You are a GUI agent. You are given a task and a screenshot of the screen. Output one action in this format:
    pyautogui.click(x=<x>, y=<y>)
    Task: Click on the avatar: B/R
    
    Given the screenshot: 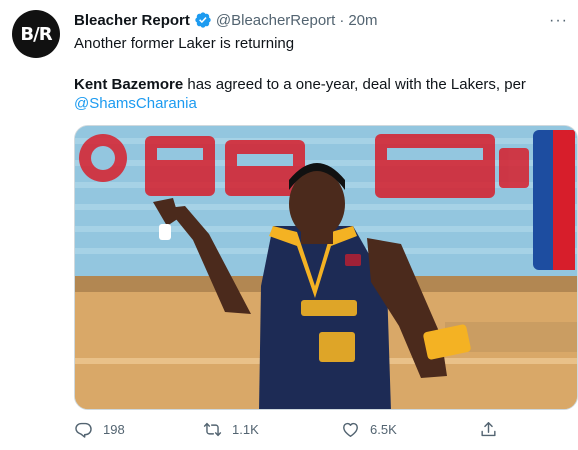 What is the action you would take?
    pyautogui.click(x=36, y=34)
    